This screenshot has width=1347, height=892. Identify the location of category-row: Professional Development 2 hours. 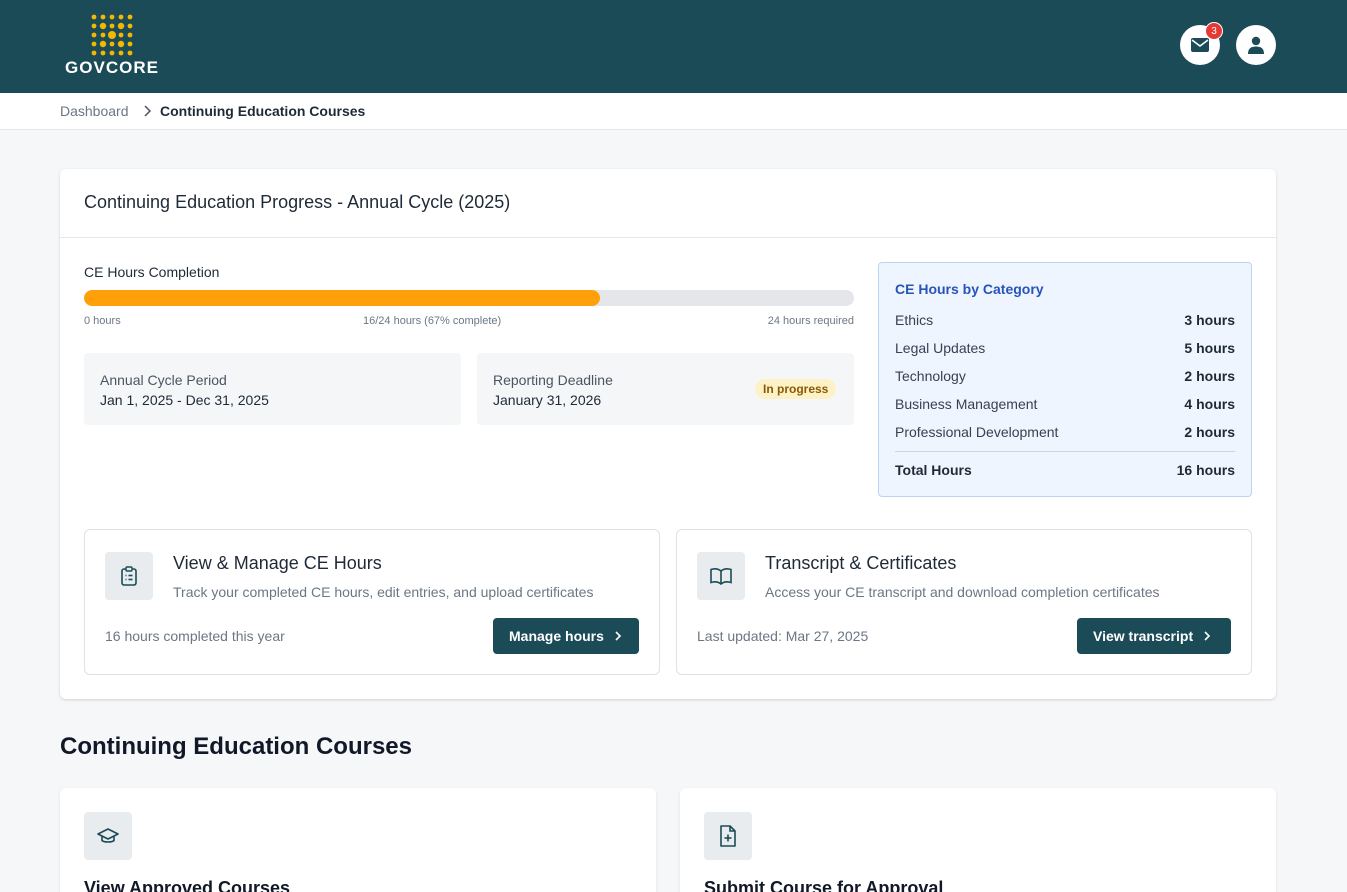
(1065, 434).